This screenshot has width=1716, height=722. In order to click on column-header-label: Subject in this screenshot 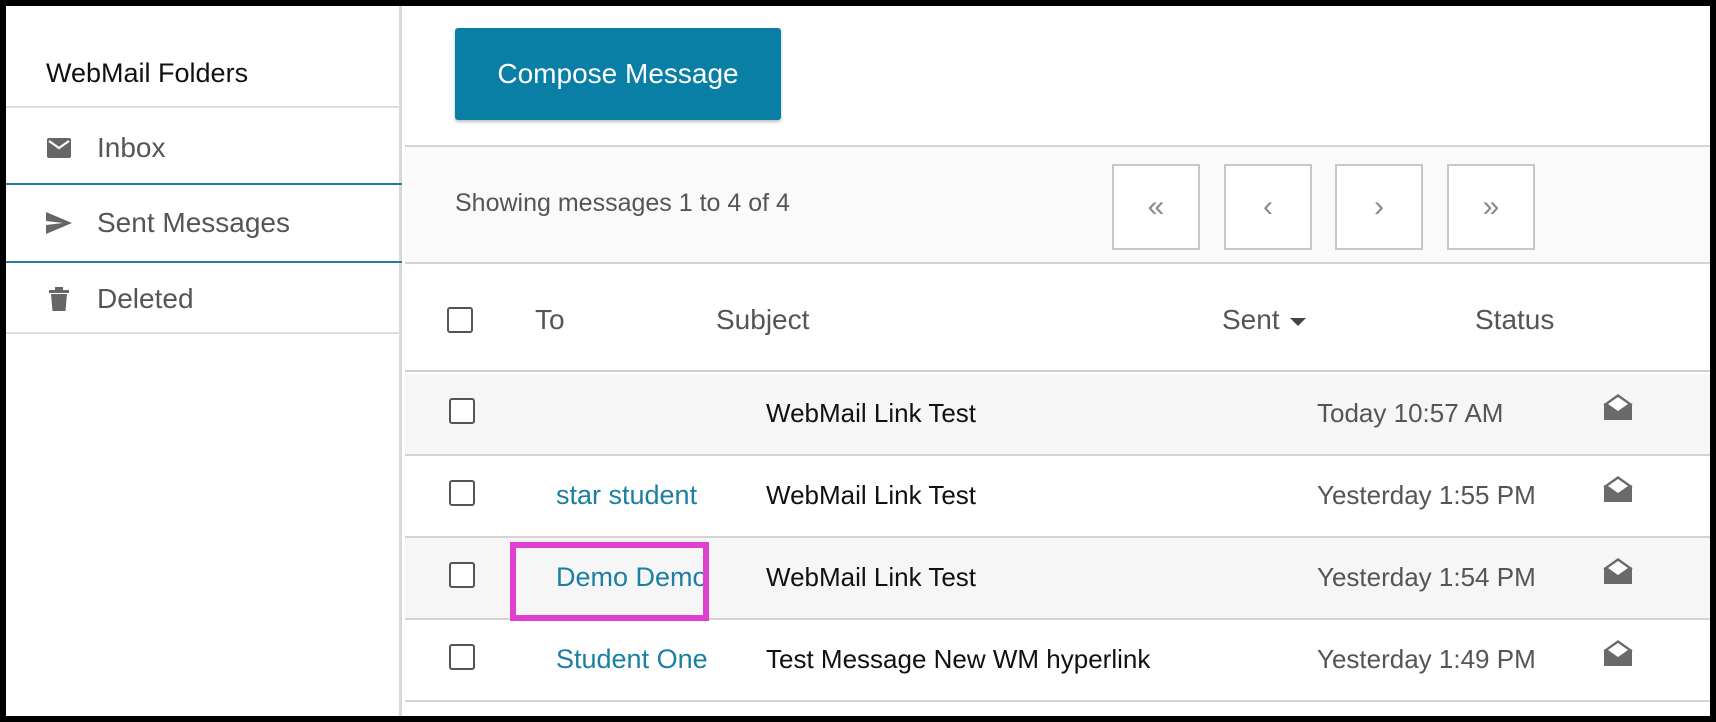, I will do `click(763, 319)`.